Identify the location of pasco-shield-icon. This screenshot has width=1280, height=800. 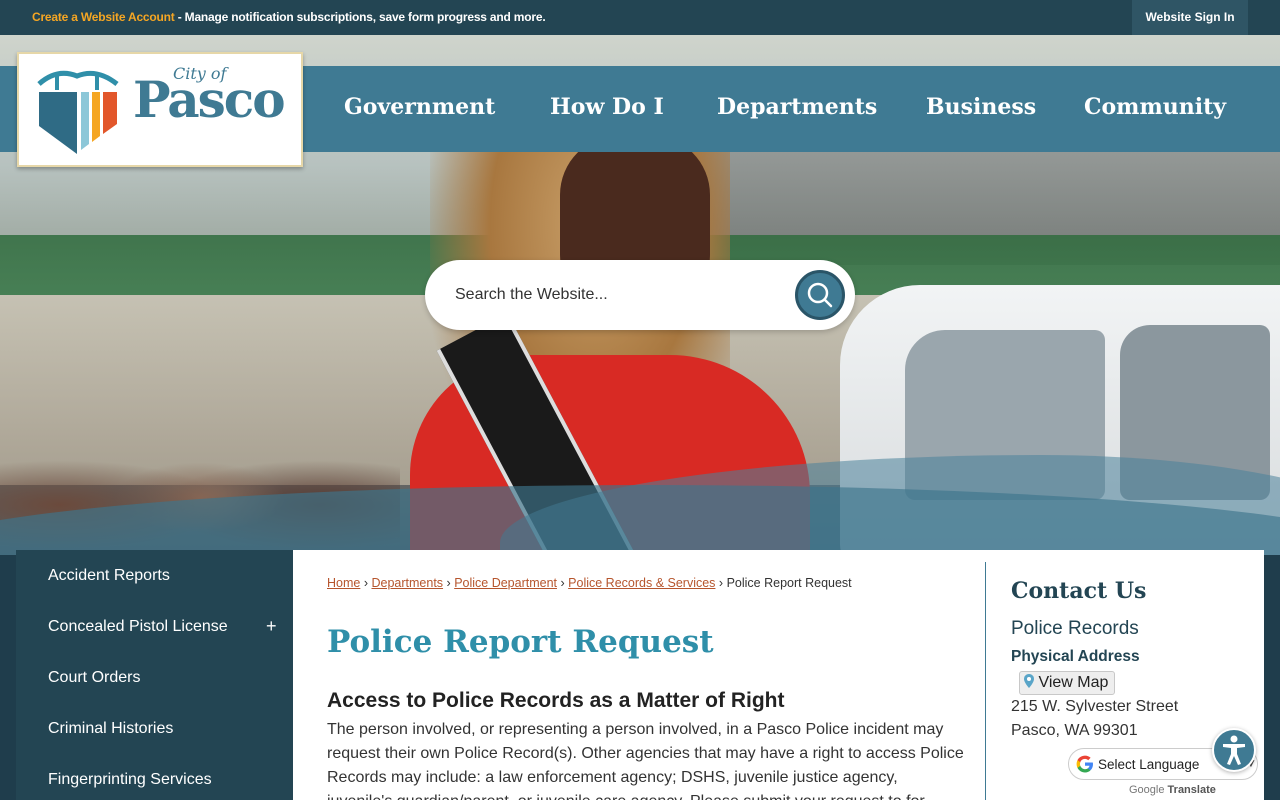
(78, 112).